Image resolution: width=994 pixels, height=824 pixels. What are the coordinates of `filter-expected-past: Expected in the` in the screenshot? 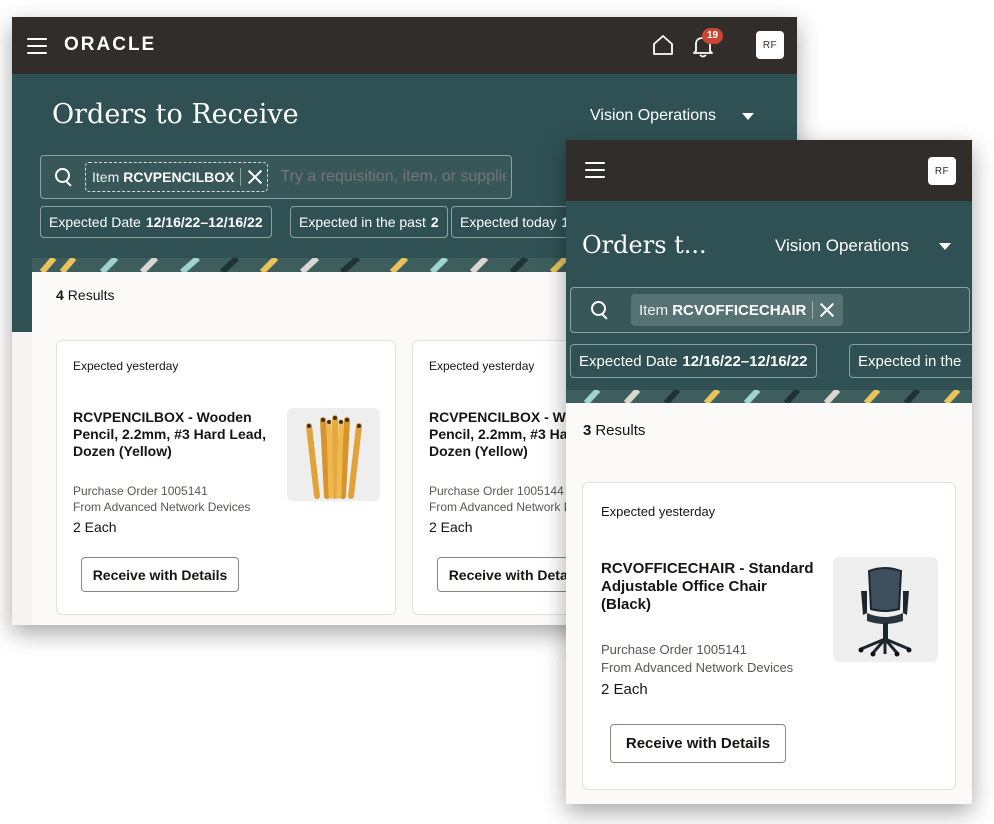 It's located at (910, 361).